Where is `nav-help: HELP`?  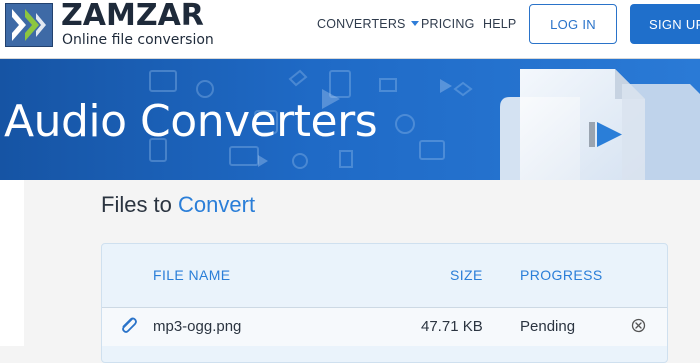
nav-help: HELP is located at coordinates (499, 24).